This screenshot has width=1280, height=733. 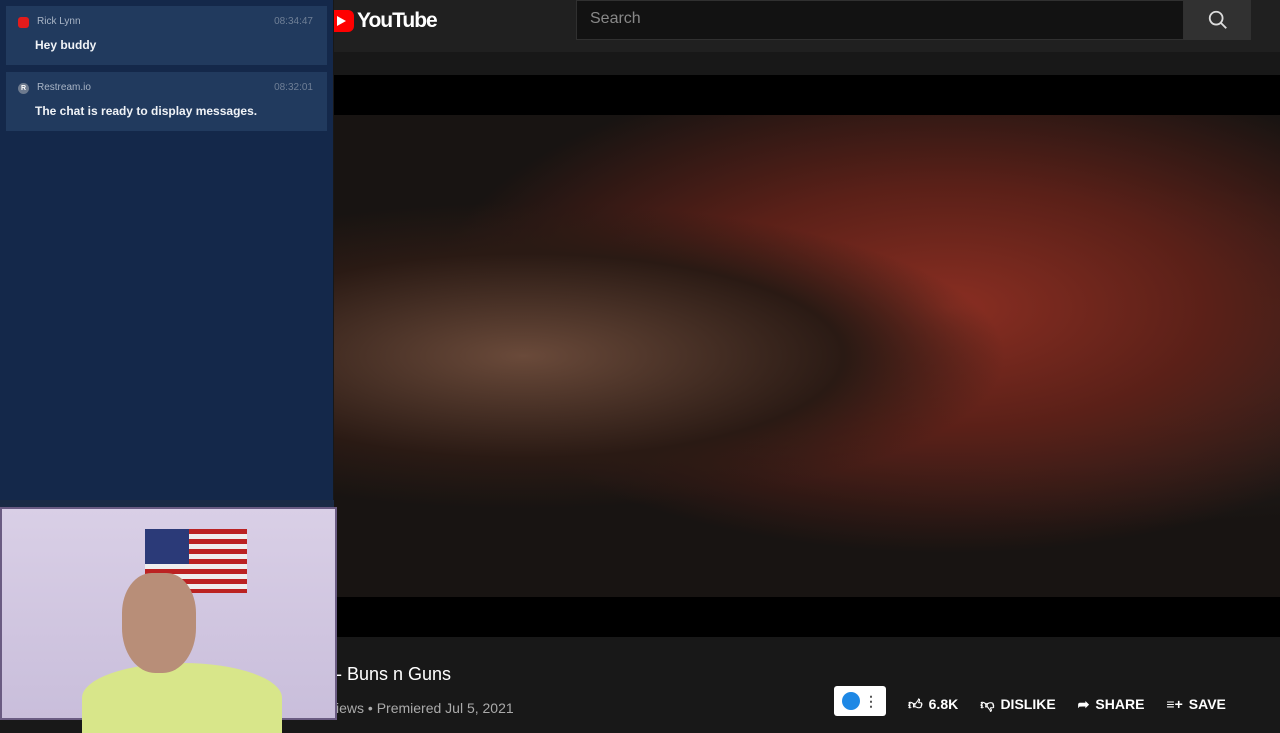 What do you see at coordinates (23, 22) in the screenshot?
I see `youtube-icon` at bounding box center [23, 22].